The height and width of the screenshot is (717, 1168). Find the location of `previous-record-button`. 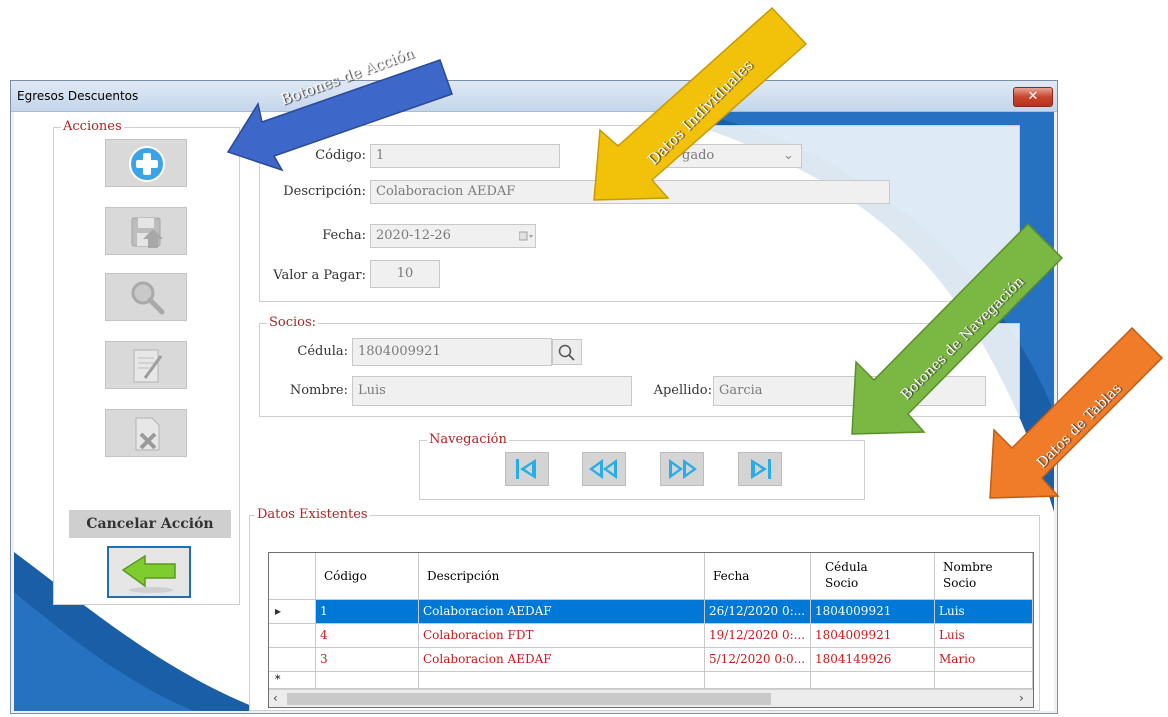

previous-record-button is located at coordinates (604, 469).